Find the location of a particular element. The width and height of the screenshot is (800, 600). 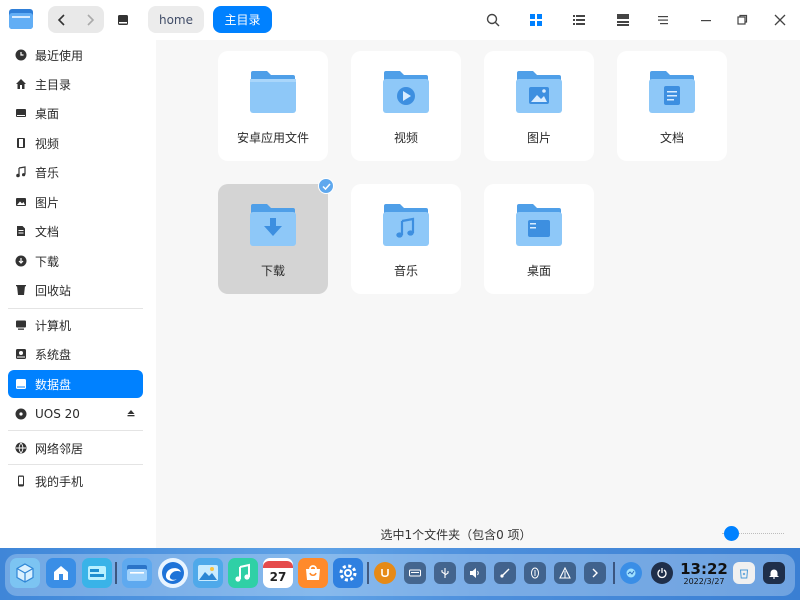

grid-view-icon is located at coordinates (536, 20).